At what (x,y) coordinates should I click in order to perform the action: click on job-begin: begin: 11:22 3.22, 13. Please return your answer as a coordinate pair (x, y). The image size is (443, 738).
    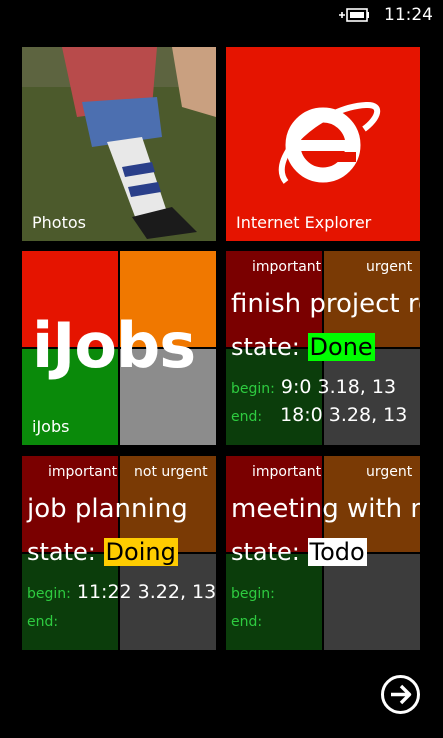
    Looking at the image, I should click on (121, 592).